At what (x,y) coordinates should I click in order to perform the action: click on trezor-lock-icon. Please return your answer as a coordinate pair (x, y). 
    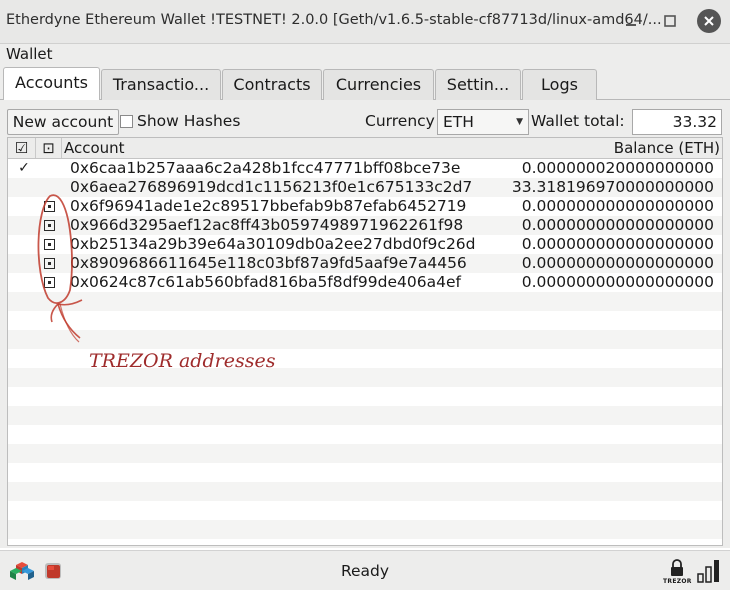
    Looking at the image, I should click on (677, 567).